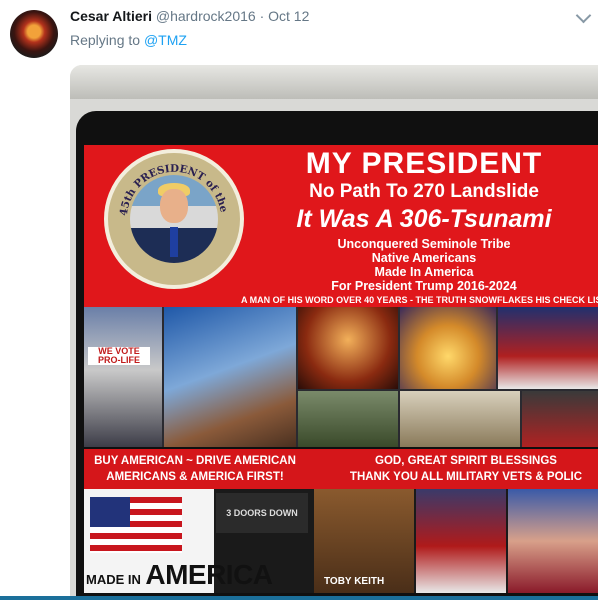 Image resolution: width=598 pixels, height=600 pixels. I want to click on mention-link: @TMZ, so click(165, 40).